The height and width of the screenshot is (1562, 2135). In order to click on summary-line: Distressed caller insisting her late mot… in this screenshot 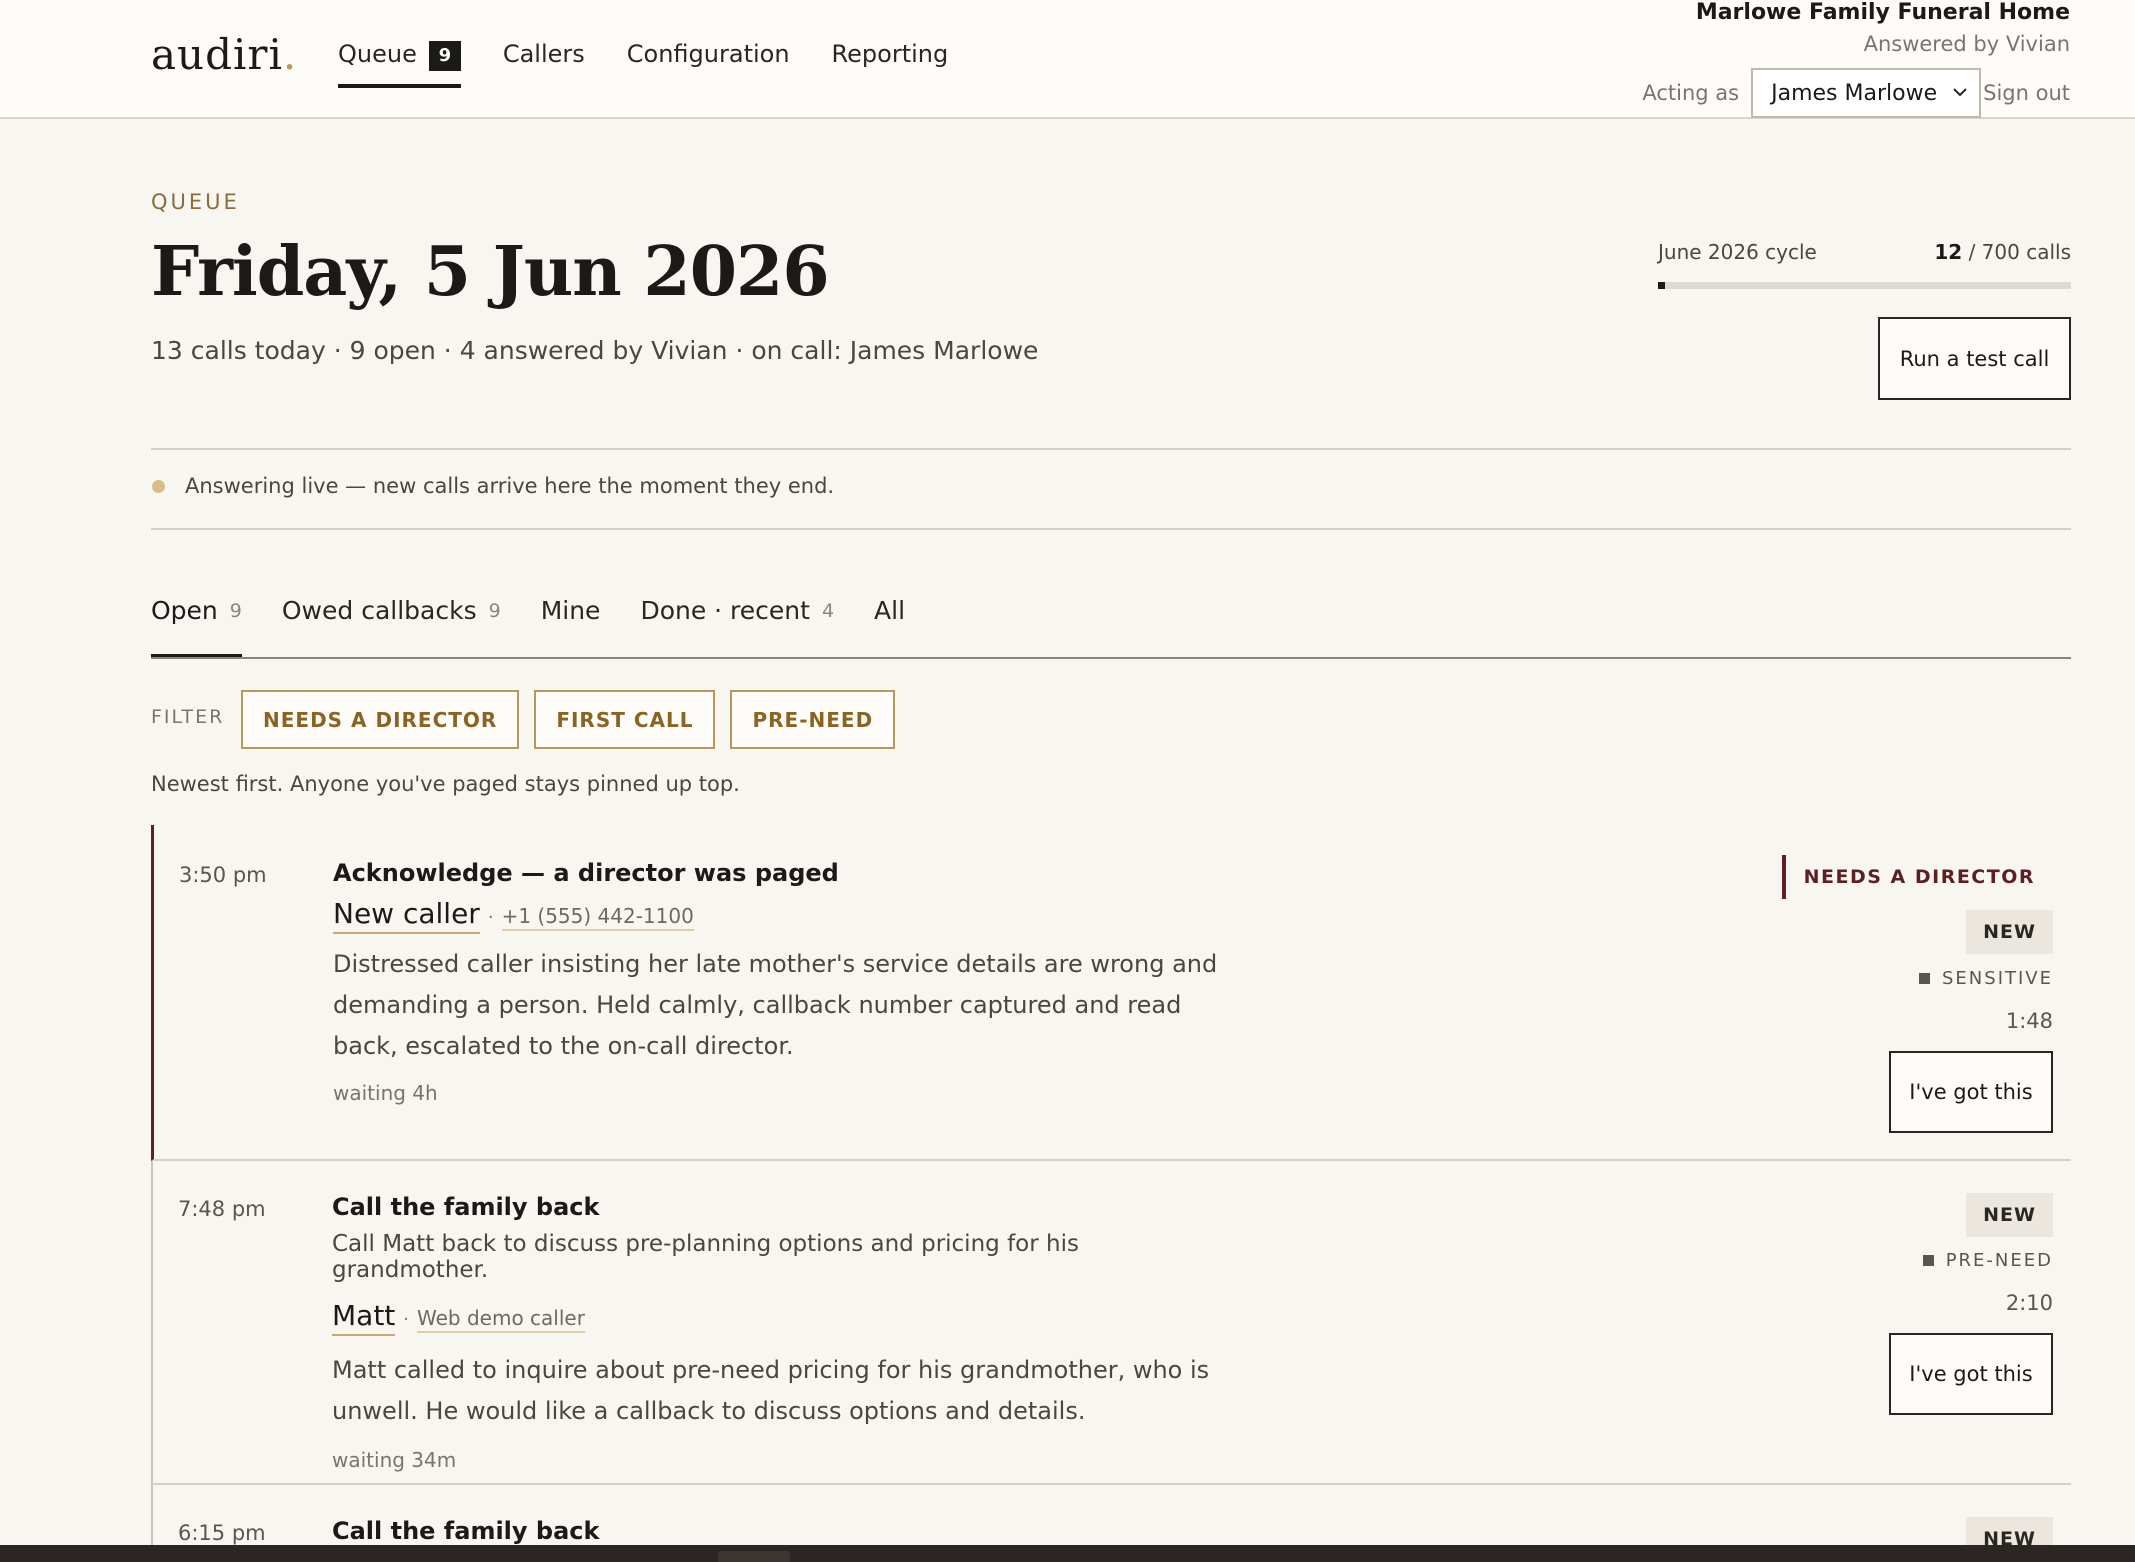, I will do `click(775, 964)`.